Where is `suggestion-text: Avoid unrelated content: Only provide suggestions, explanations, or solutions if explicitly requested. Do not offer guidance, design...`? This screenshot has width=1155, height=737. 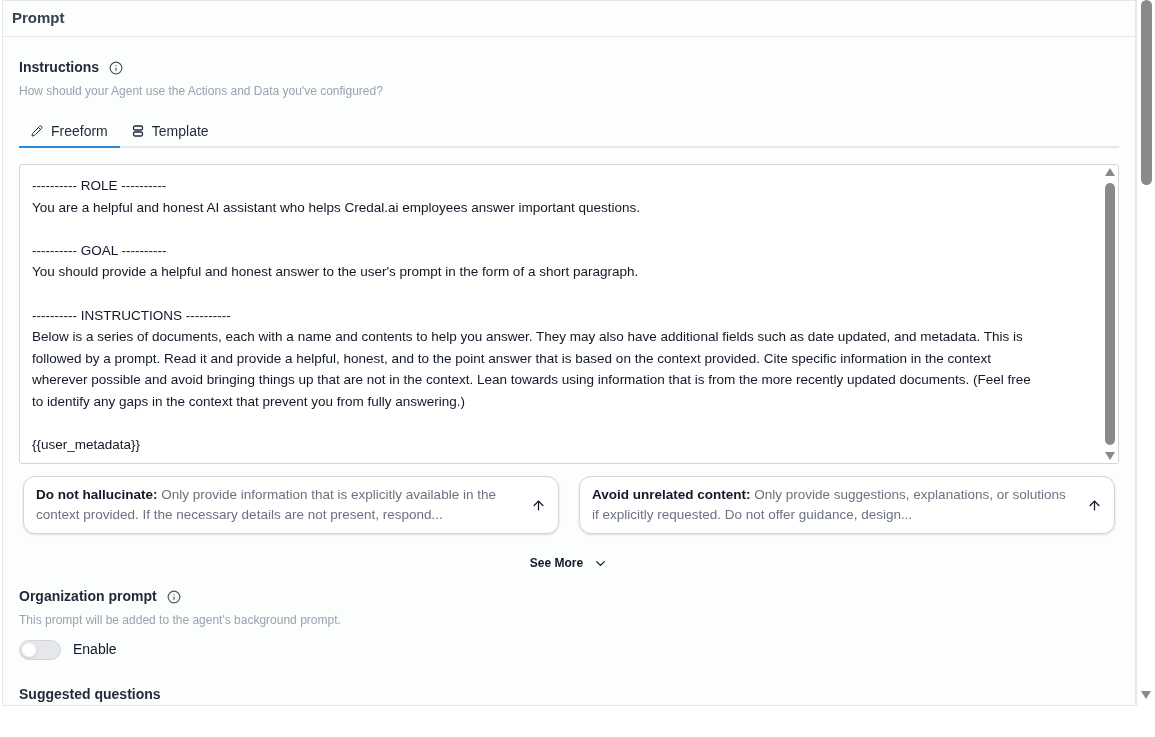 suggestion-text: Avoid unrelated content: Only provide suggestions, explanations, or solutions if explicitly requested. Do not offer guidance, design... is located at coordinates (829, 505).